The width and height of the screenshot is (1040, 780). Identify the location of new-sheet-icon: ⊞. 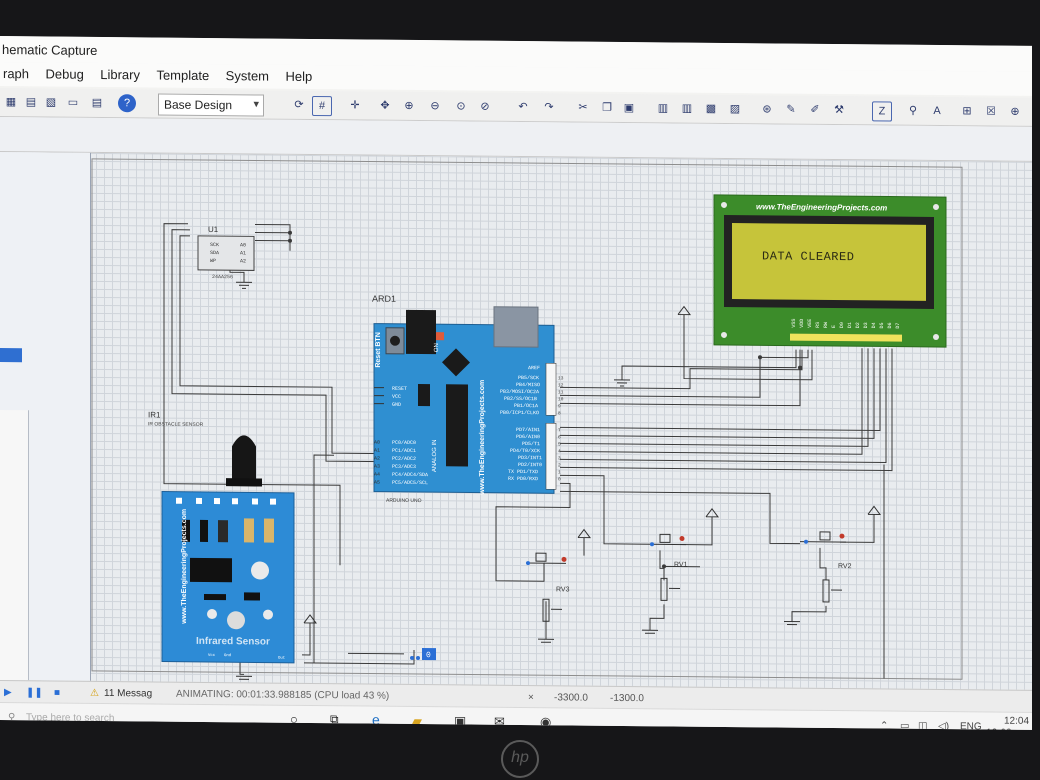
(967, 111).